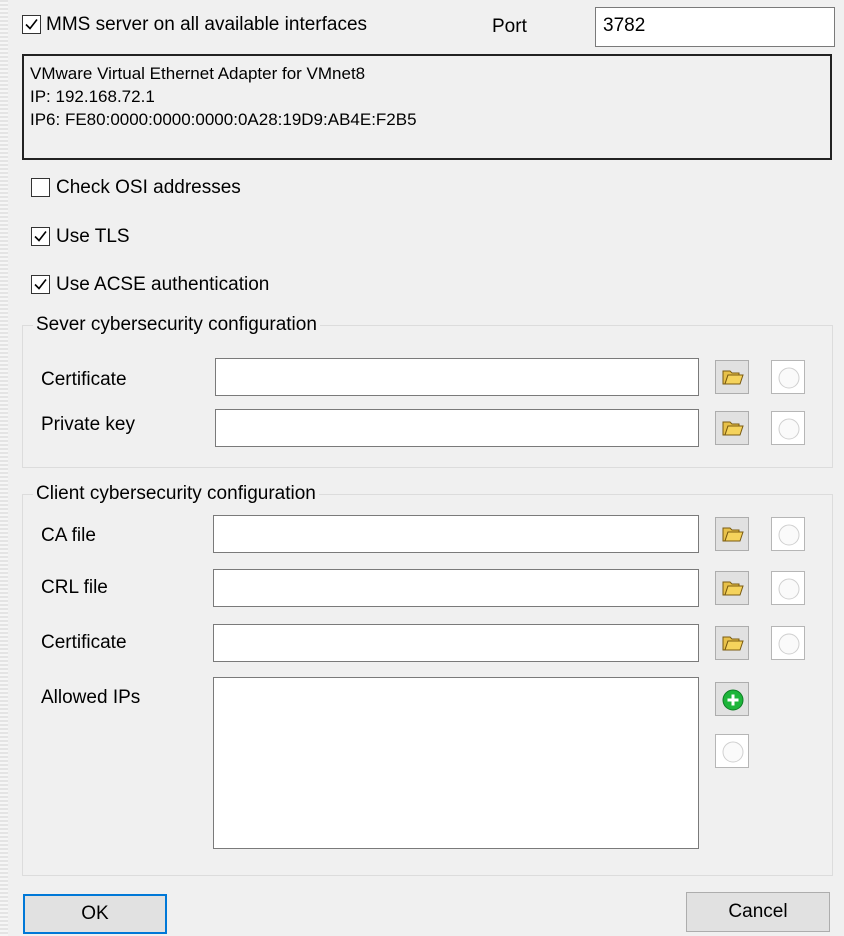  What do you see at coordinates (84, 379) in the screenshot?
I see `server-certificate-label: Certificate` at bounding box center [84, 379].